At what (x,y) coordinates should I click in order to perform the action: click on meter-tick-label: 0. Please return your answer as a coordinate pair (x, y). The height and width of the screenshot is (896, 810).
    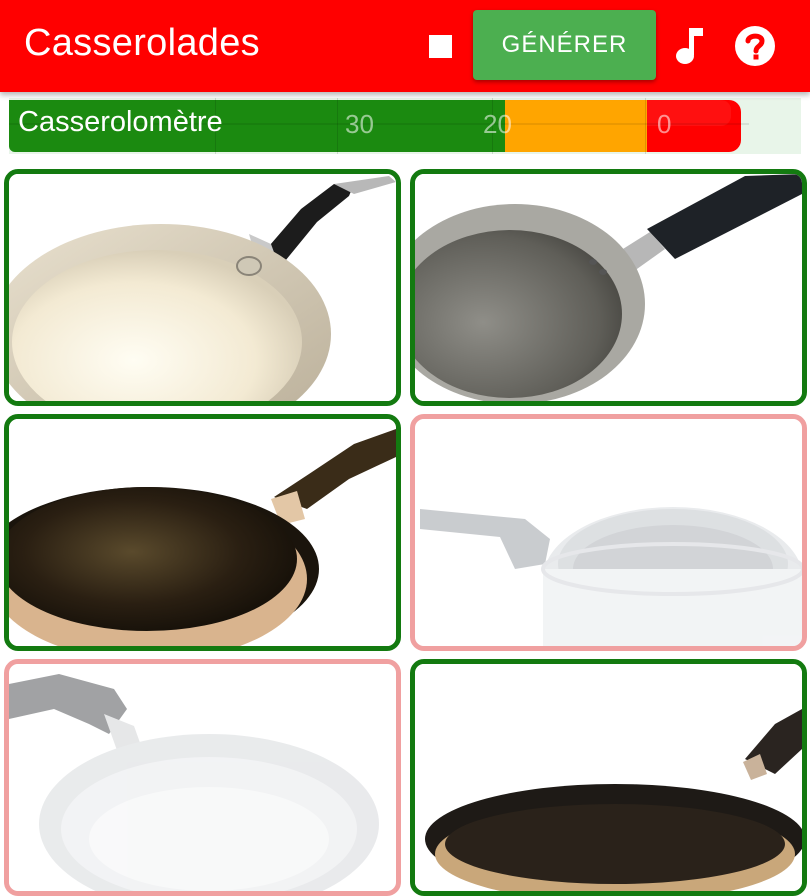
    Looking at the image, I should click on (664, 124).